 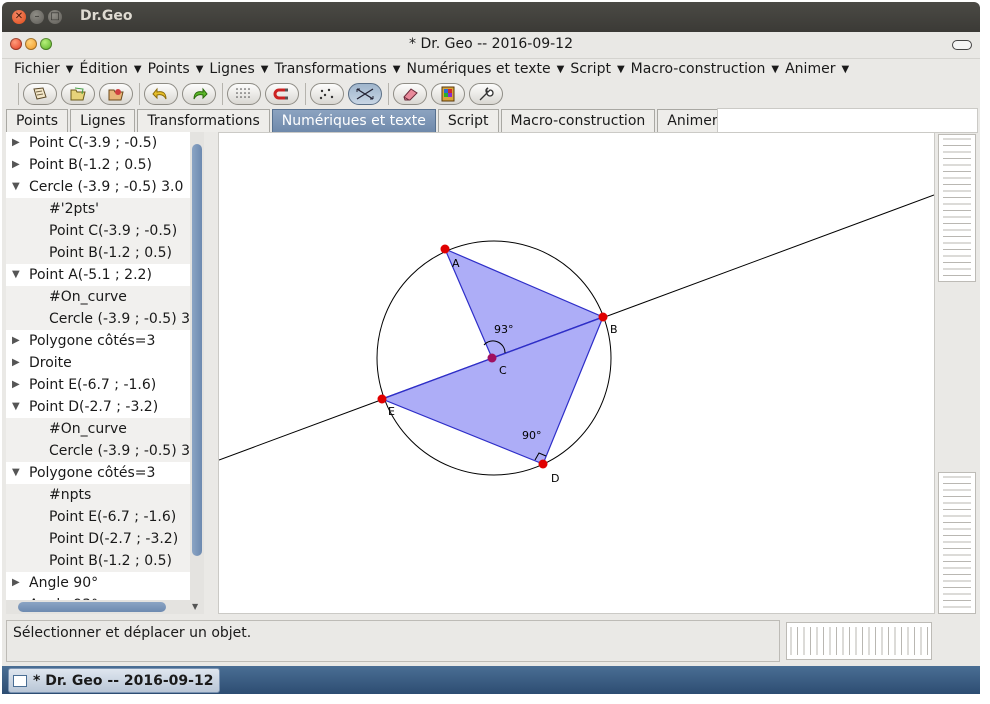 I want to click on close-window-icon: ✕, so click(x=19, y=17).